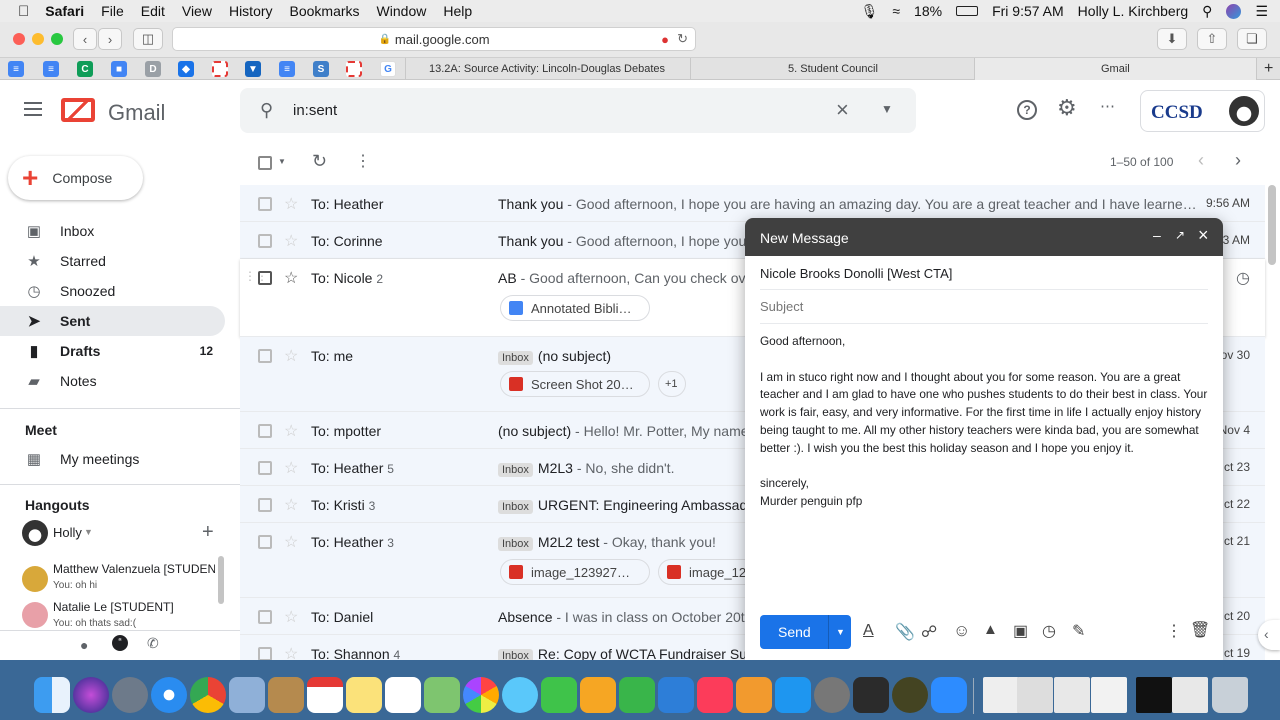 This screenshot has height=720, width=1280. Describe the element at coordinates (19, 39) in the screenshot. I see `close-window-icon` at that location.